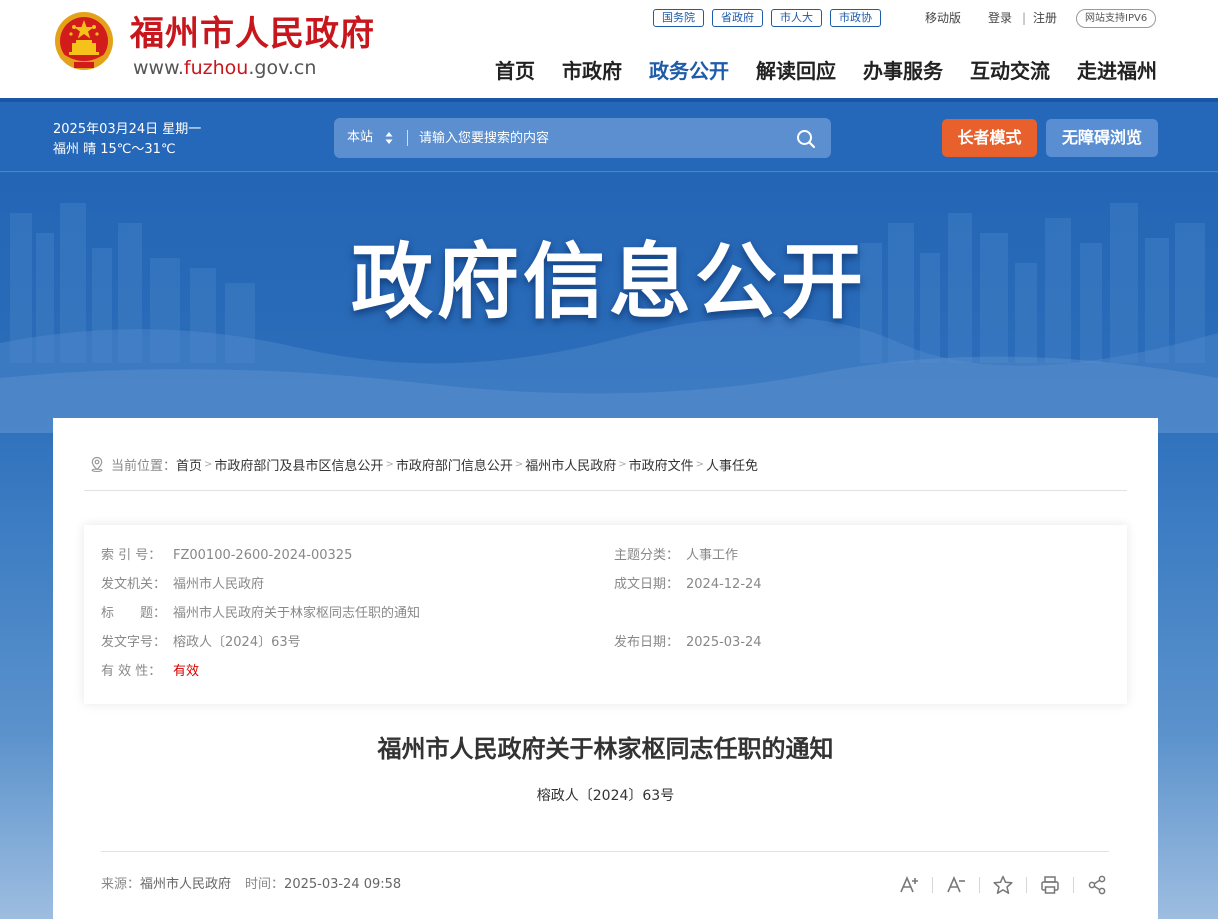 This screenshot has width=1218, height=919. Describe the element at coordinates (943, 18) in the screenshot. I see `mobile-version-link: 移动版` at that location.